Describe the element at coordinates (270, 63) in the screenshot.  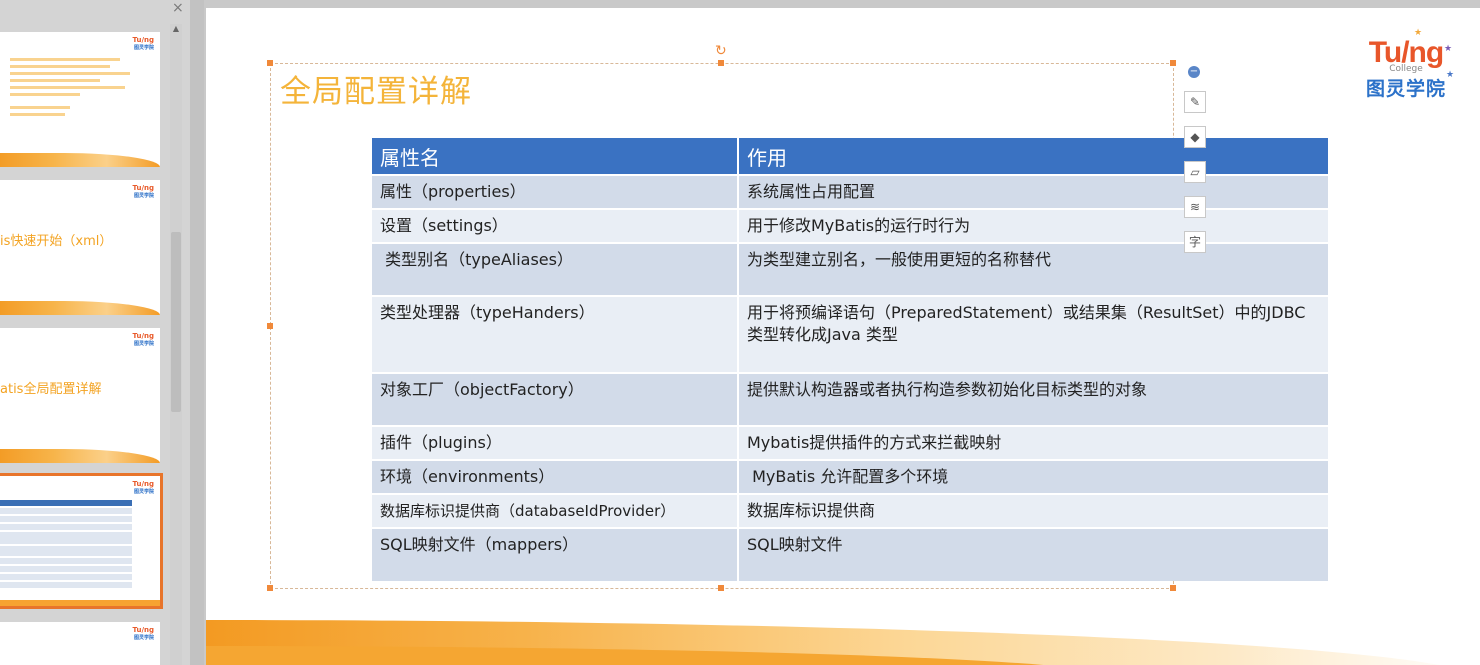
I see `resize-handle-top-left` at that location.